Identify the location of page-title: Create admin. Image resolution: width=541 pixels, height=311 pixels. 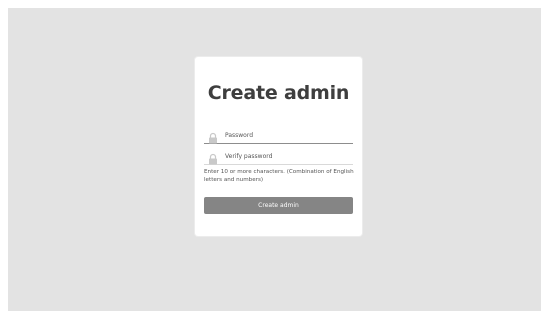
(278, 93).